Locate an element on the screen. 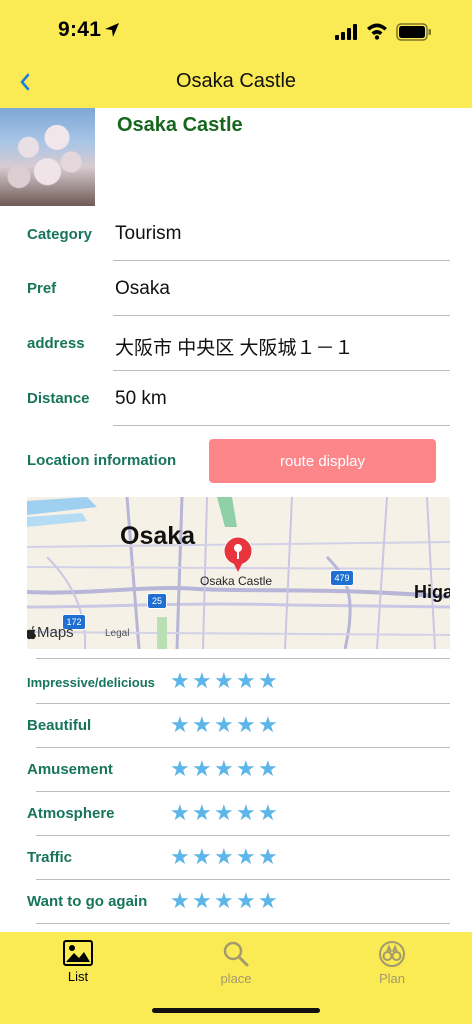 This screenshot has height=1024, width=472. tab-list: List is located at coordinates (78, 962).